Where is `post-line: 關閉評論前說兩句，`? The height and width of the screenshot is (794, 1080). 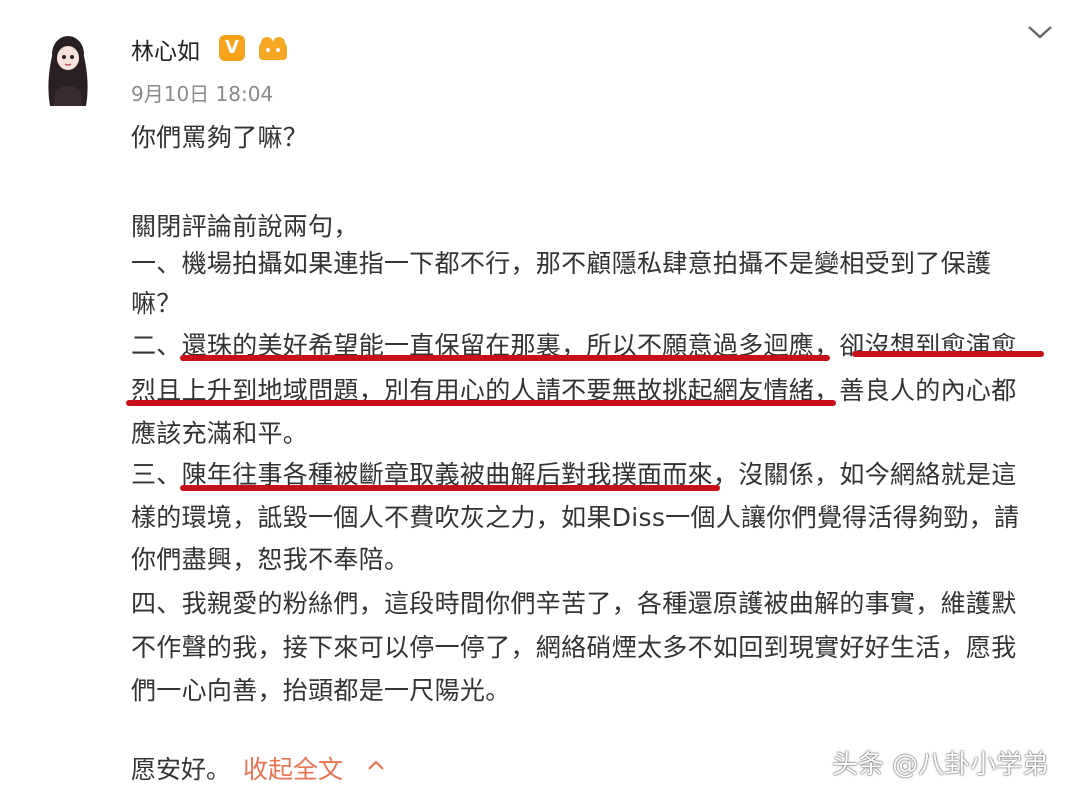
post-line: 關閉評論前說兩句， is located at coordinates (245, 226).